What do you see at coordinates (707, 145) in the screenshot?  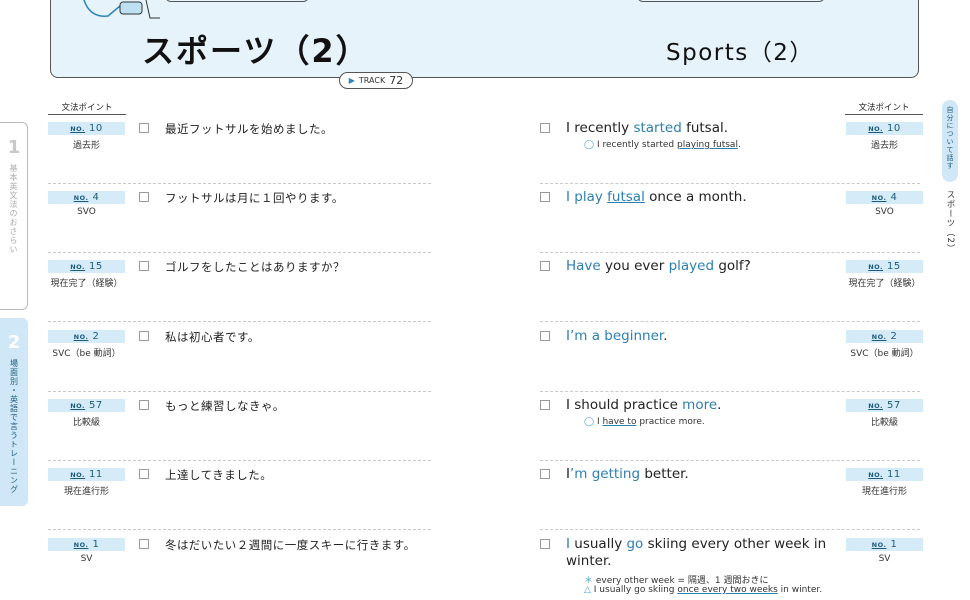 I see `note-fragment: playing futsal` at bounding box center [707, 145].